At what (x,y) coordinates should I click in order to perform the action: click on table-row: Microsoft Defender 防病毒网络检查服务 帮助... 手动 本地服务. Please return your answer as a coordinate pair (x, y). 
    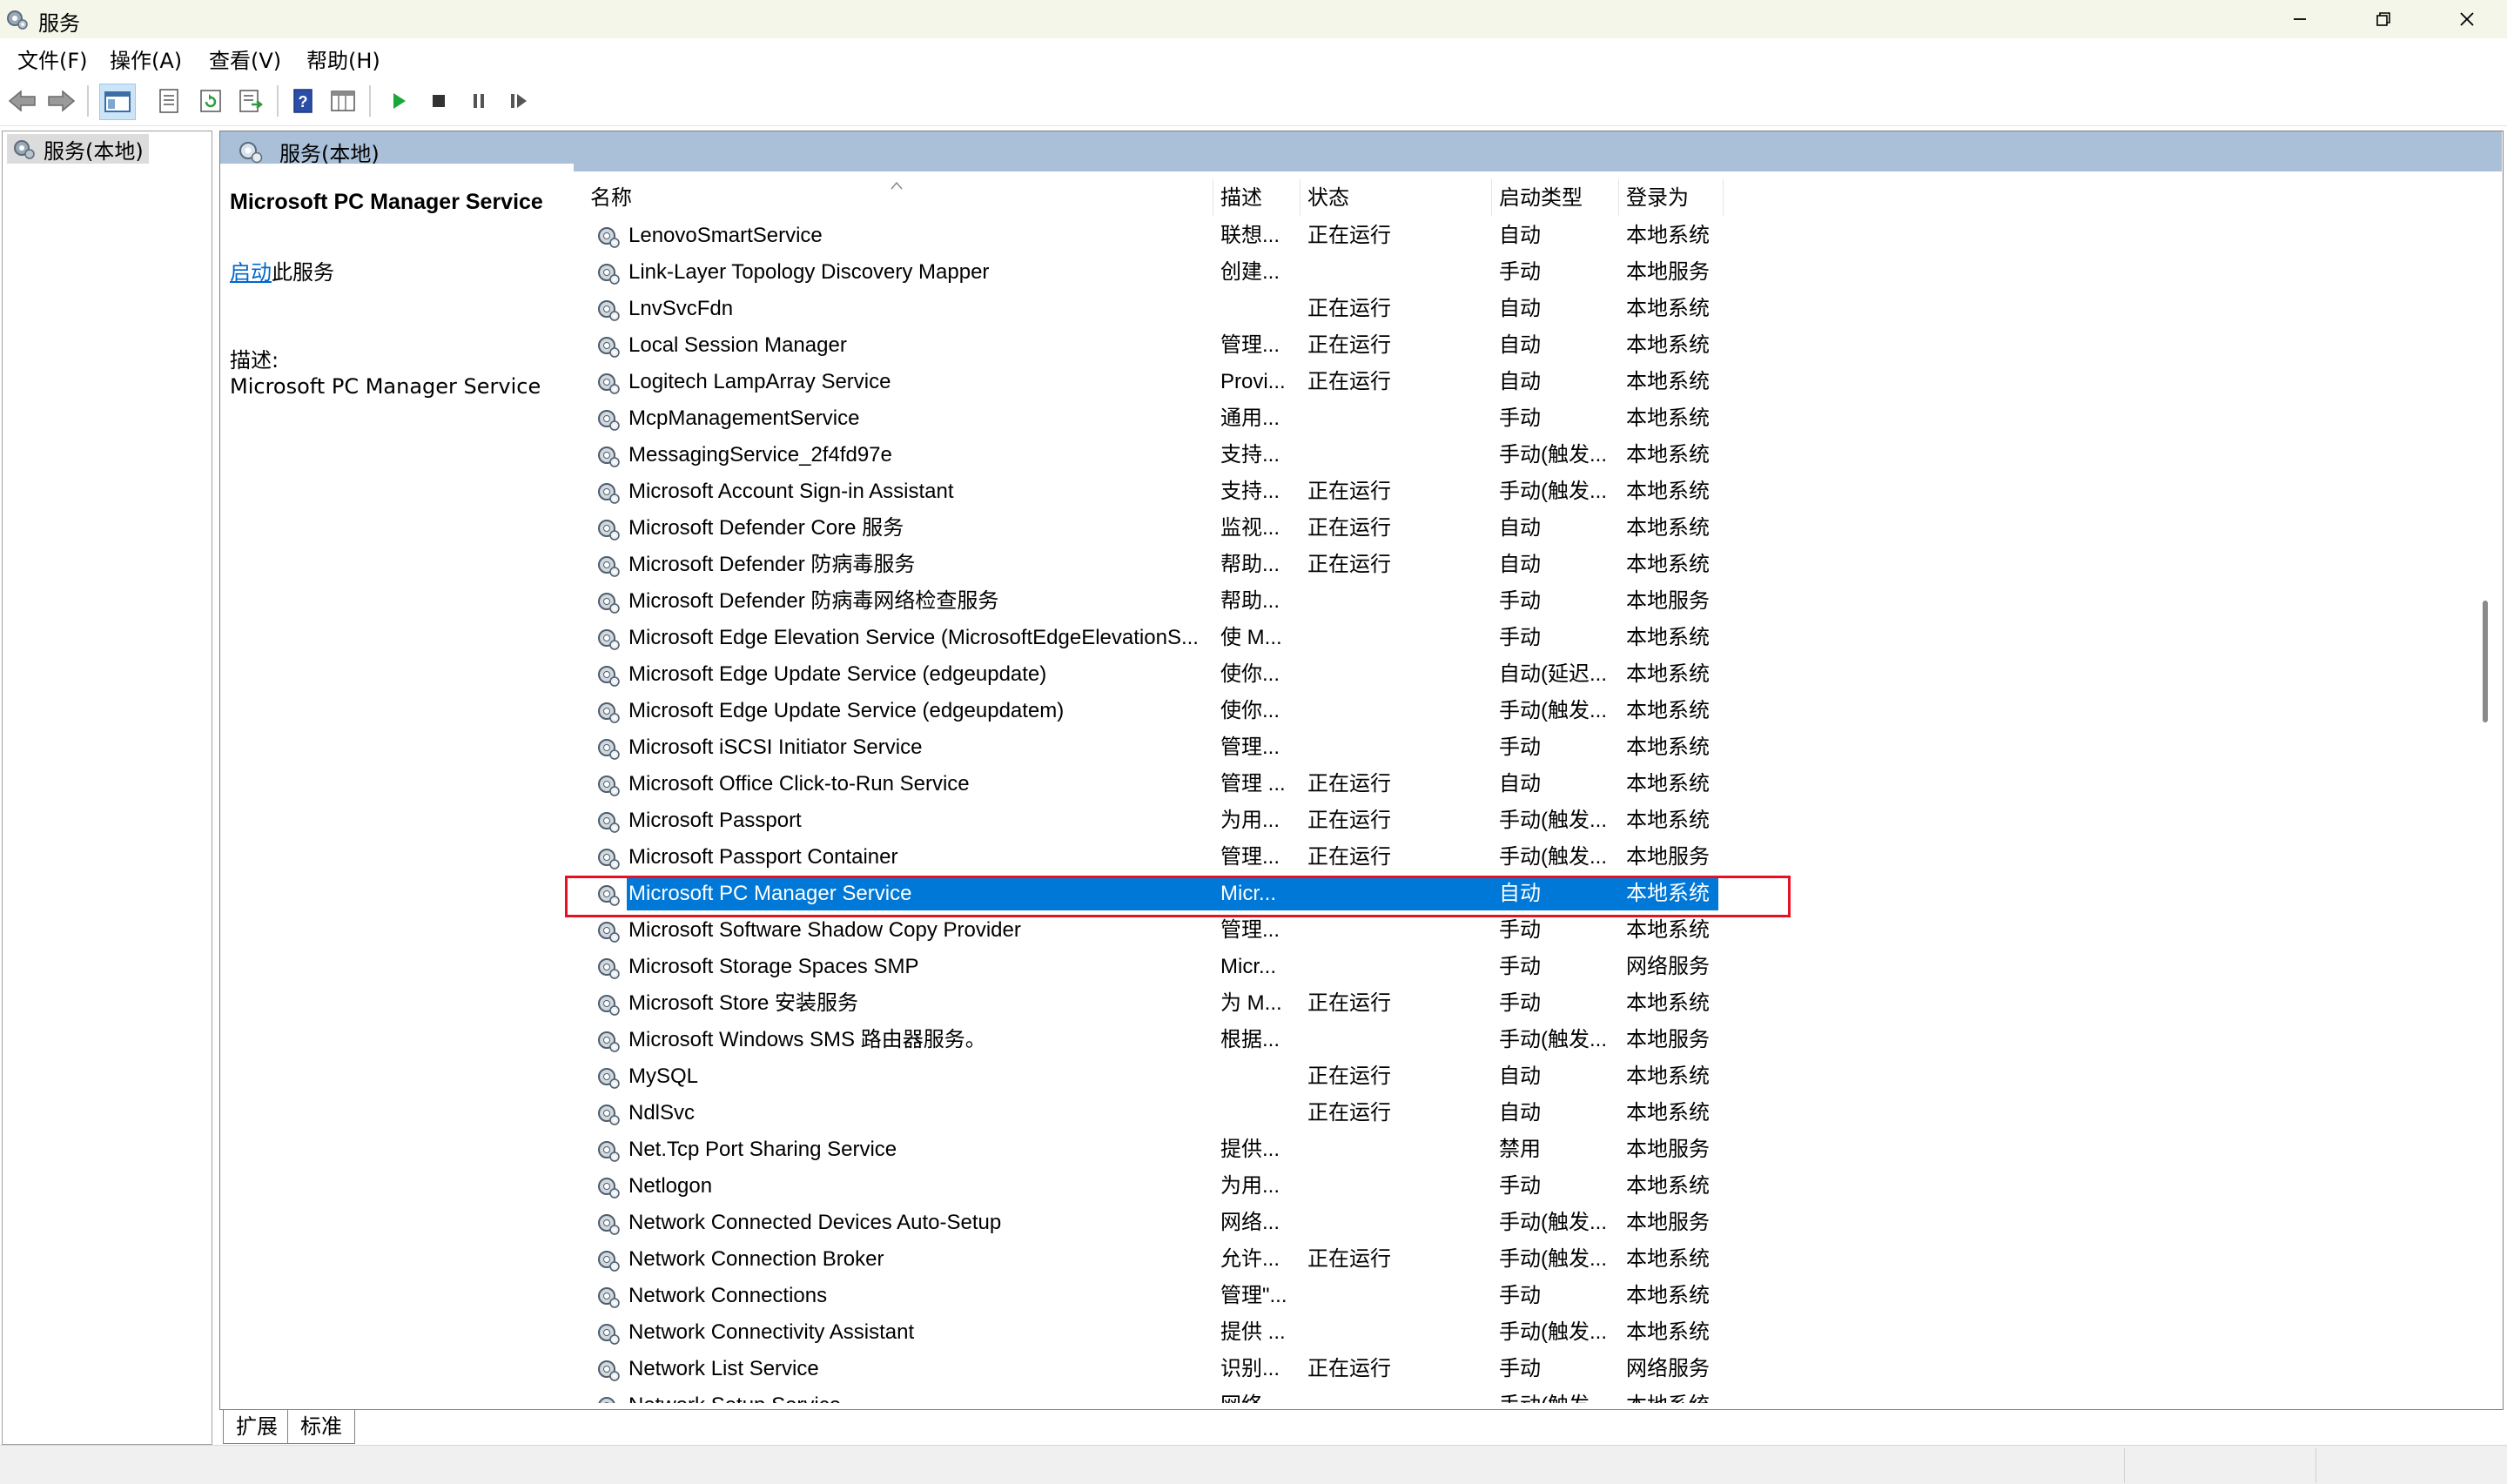
    Looking at the image, I should click on (1153, 601).